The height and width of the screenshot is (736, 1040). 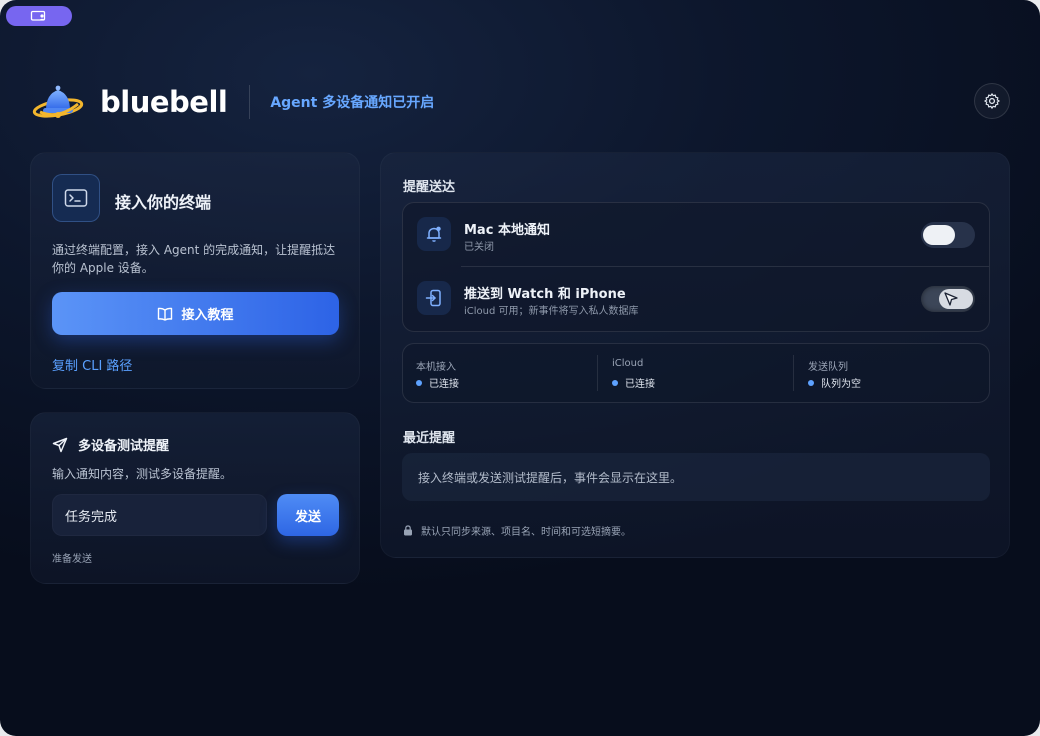 I want to click on brand-header: bluebell Agent 多设备通知已开启, so click(x=233, y=102).